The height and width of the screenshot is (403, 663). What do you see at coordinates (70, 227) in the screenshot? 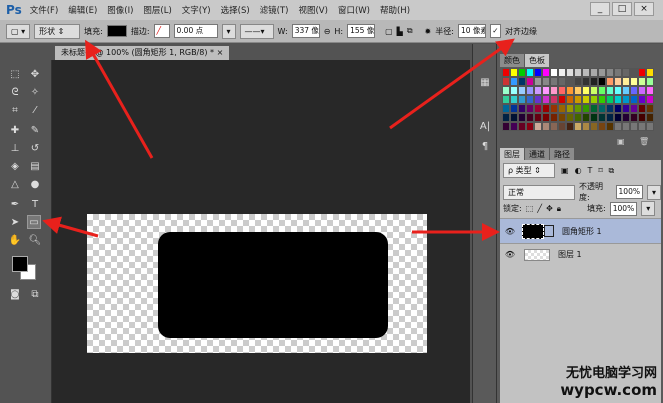
I see `arrow-to-tool` at bounding box center [70, 227].